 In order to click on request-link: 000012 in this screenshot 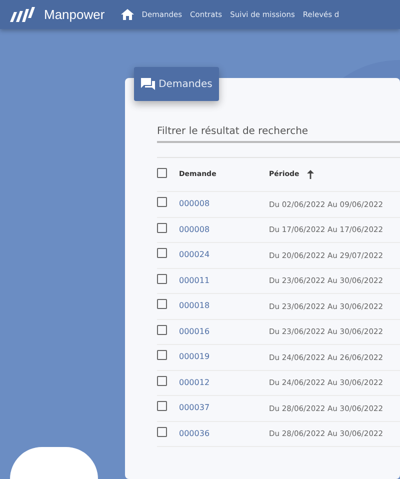, I will do `click(194, 382)`.